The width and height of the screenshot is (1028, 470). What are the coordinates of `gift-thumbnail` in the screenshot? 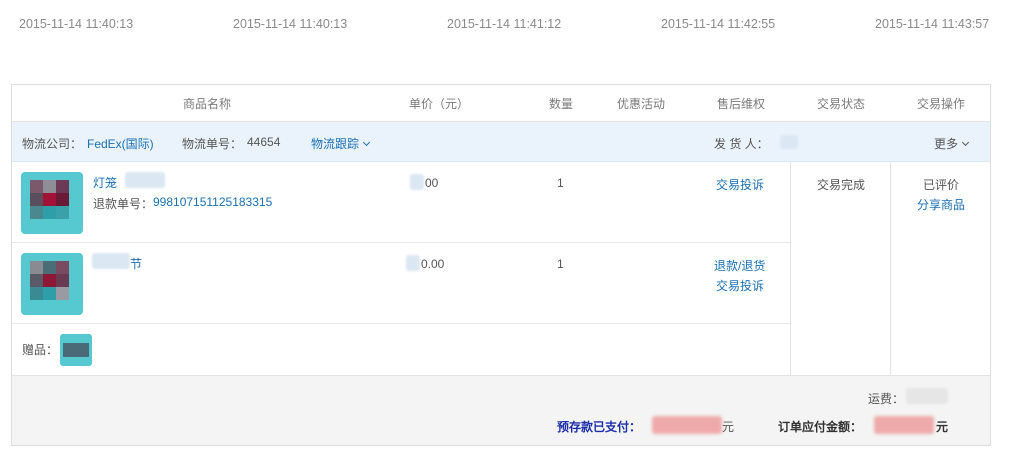 It's located at (76, 350).